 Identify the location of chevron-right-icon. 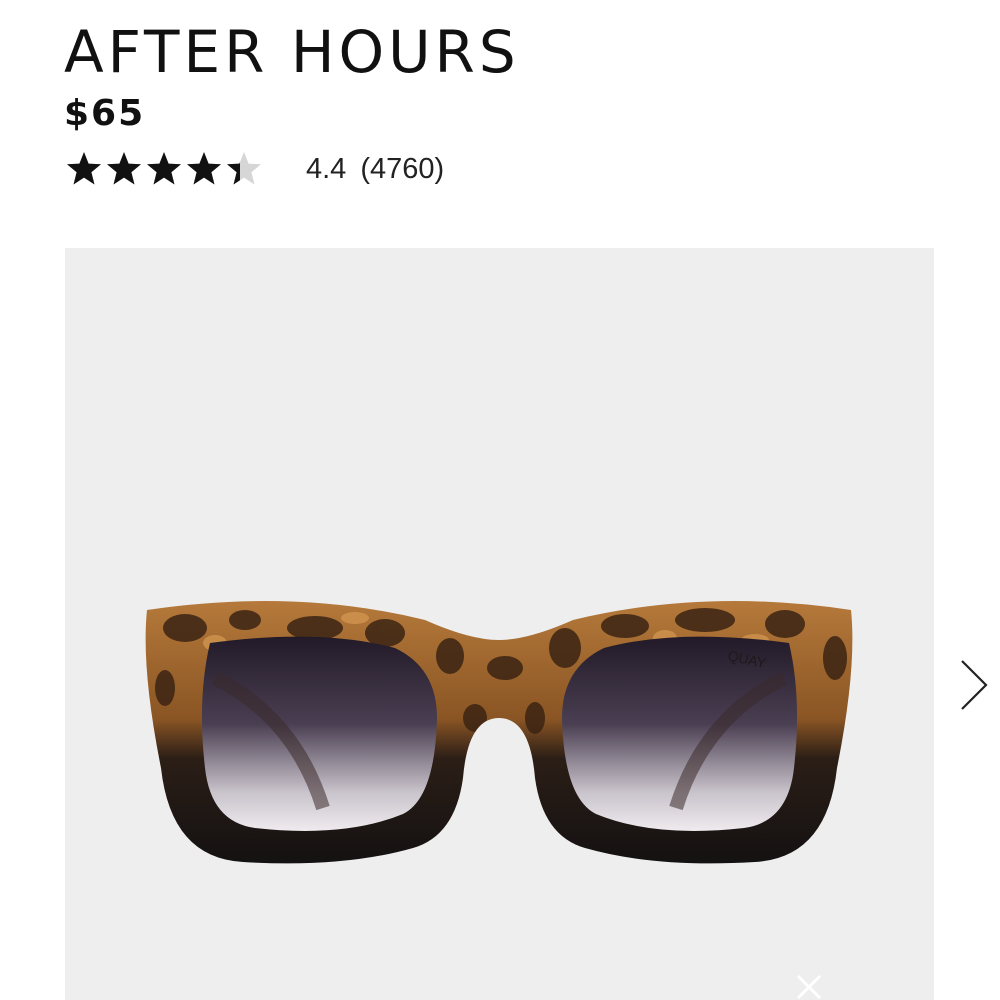
(974, 685).